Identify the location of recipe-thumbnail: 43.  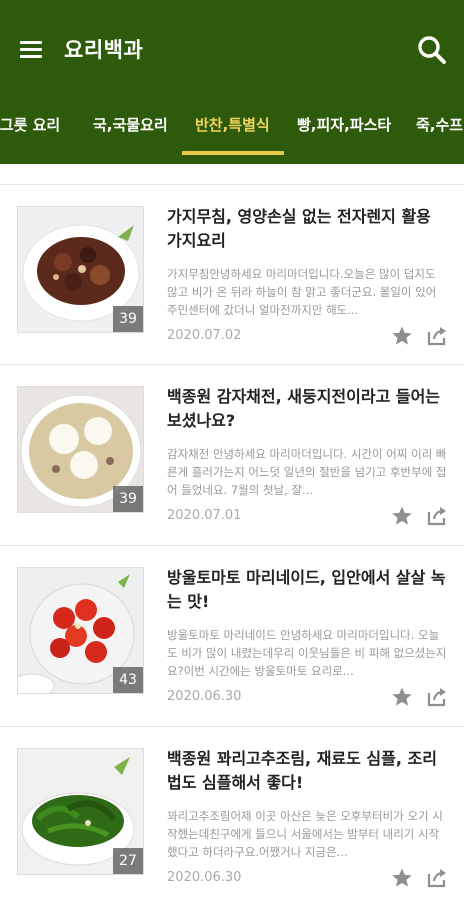
(80, 630).